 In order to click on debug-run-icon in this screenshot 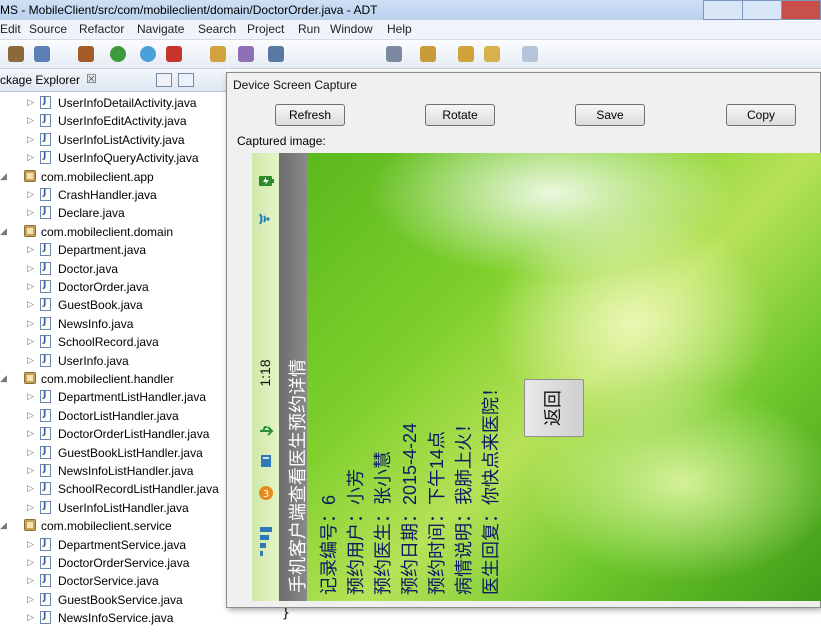, I will do `click(148, 54)`.